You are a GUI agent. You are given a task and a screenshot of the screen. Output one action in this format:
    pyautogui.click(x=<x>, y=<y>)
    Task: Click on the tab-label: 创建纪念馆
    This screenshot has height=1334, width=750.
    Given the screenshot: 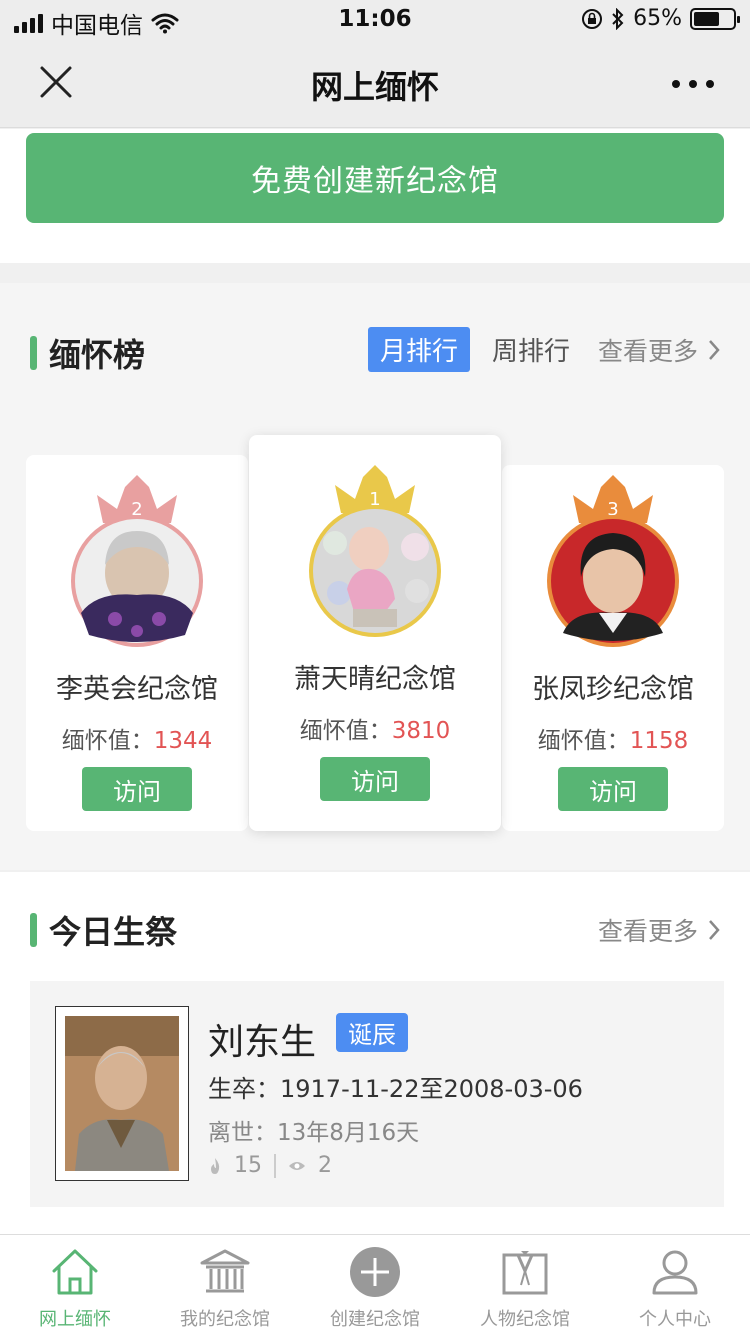 What is the action you would take?
    pyautogui.click(x=375, y=1319)
    